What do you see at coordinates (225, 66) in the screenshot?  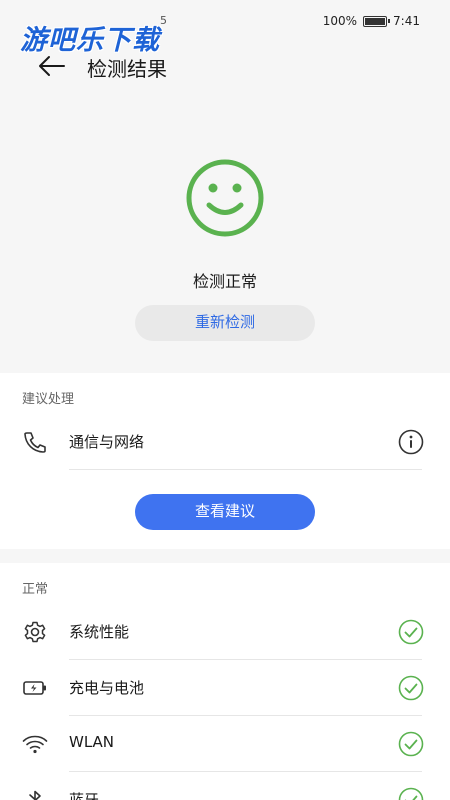 I see `header: 检测结果` at bounding box center [225, 66].